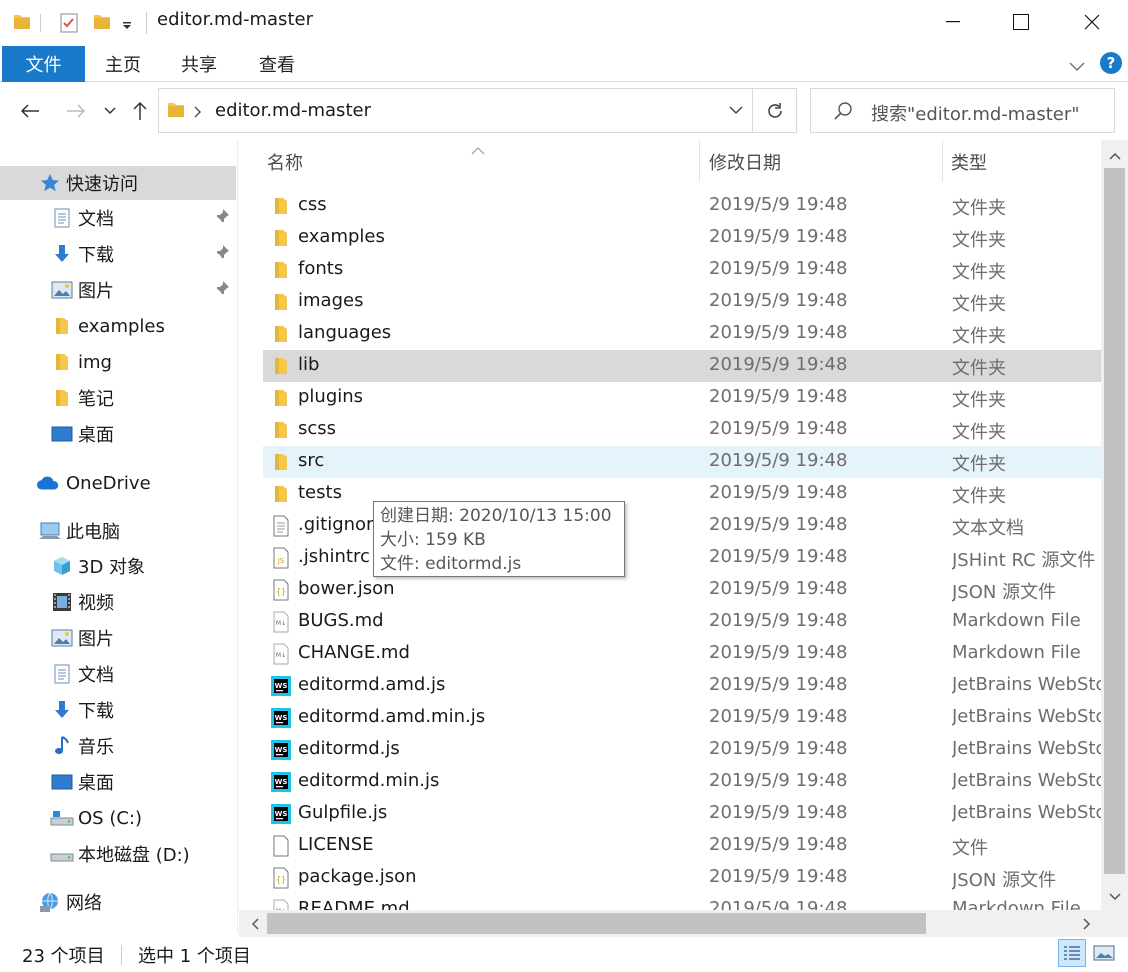 This screenshot has width=1128, height=972. Describe the element at coordinates (30, 111) in the screenshot. I see `back-button` at that location.